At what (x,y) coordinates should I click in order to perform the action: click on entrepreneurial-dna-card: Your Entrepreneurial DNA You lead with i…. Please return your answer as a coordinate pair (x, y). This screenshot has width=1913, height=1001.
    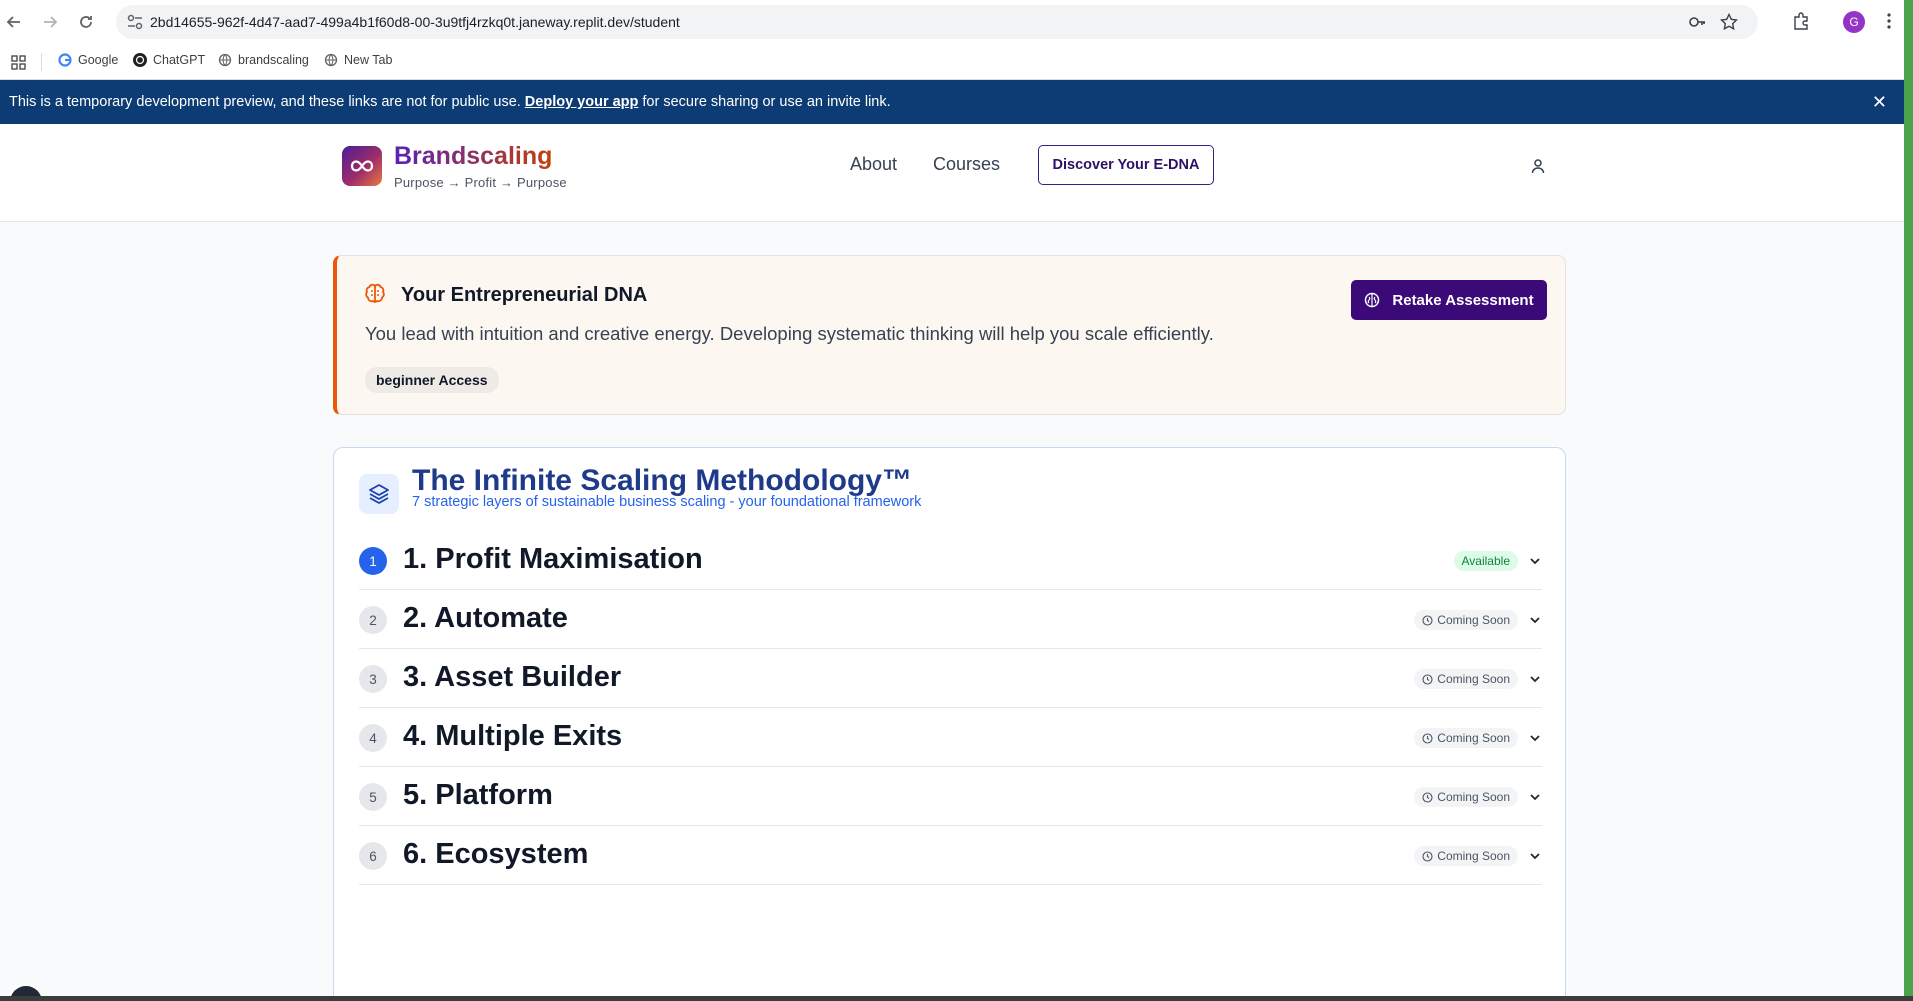
    Looking at the image, I should click on (949, 335).